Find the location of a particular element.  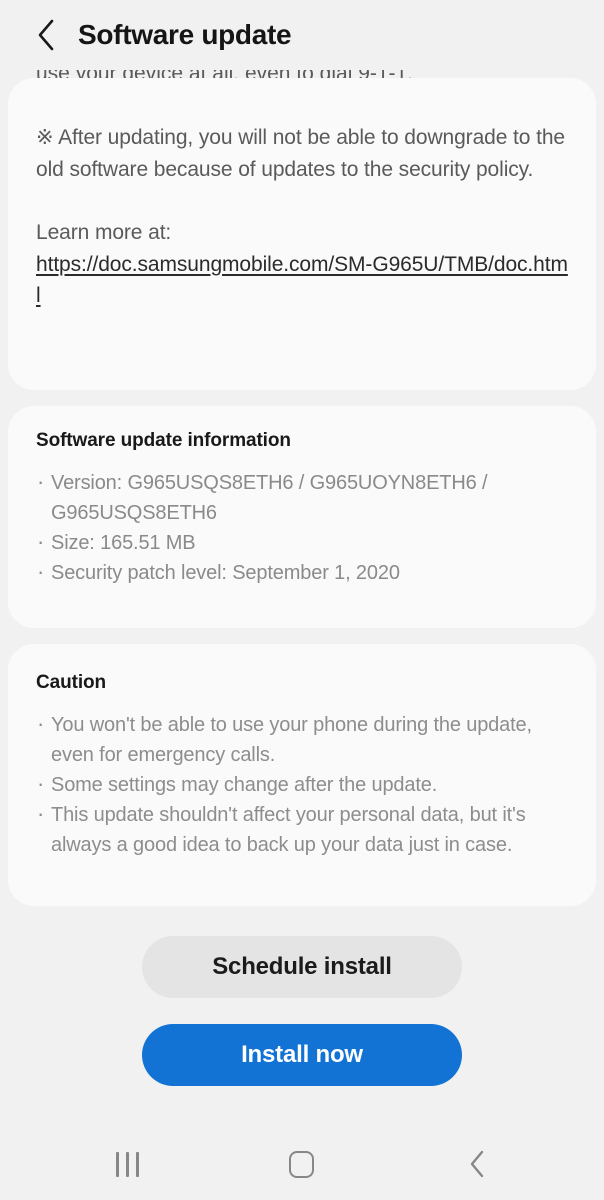

home-button is located at coordinates (302, 1164).